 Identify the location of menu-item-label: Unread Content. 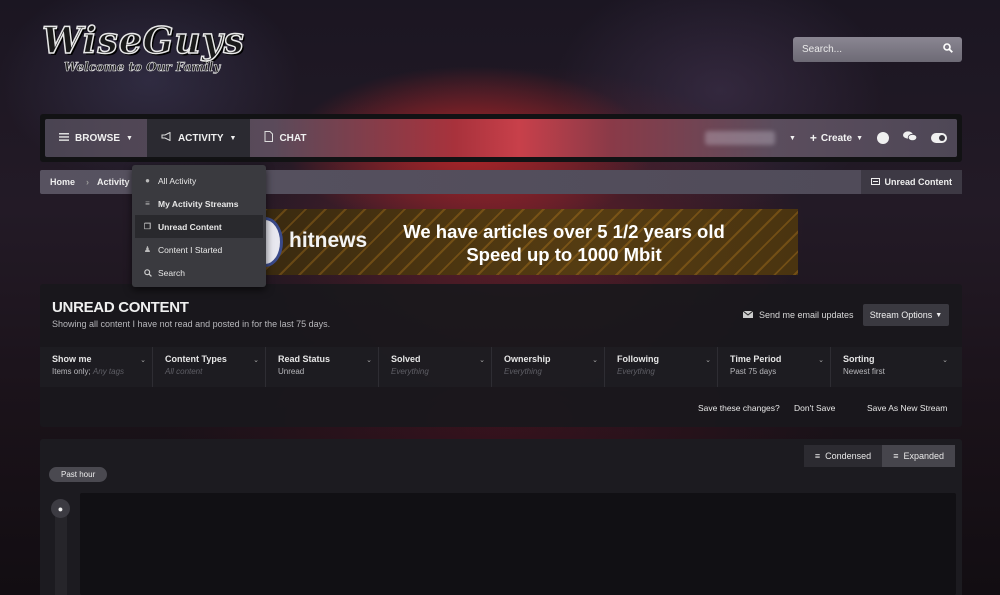
(190, 226).